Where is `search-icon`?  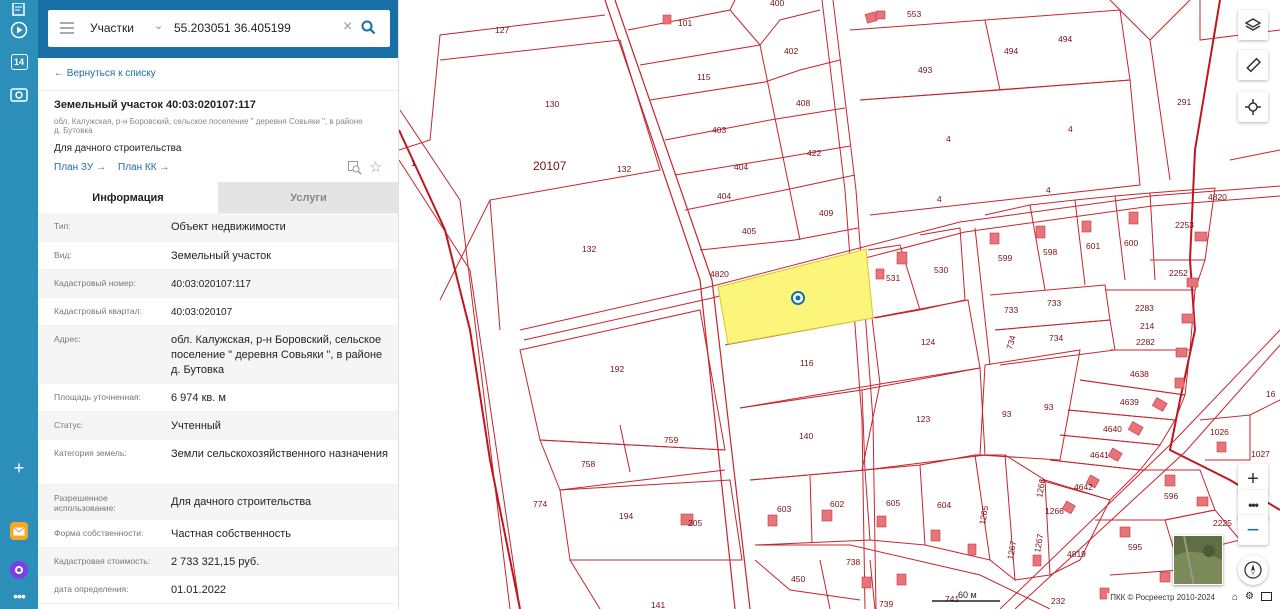
search-icon is located at coordinates (368, 30).